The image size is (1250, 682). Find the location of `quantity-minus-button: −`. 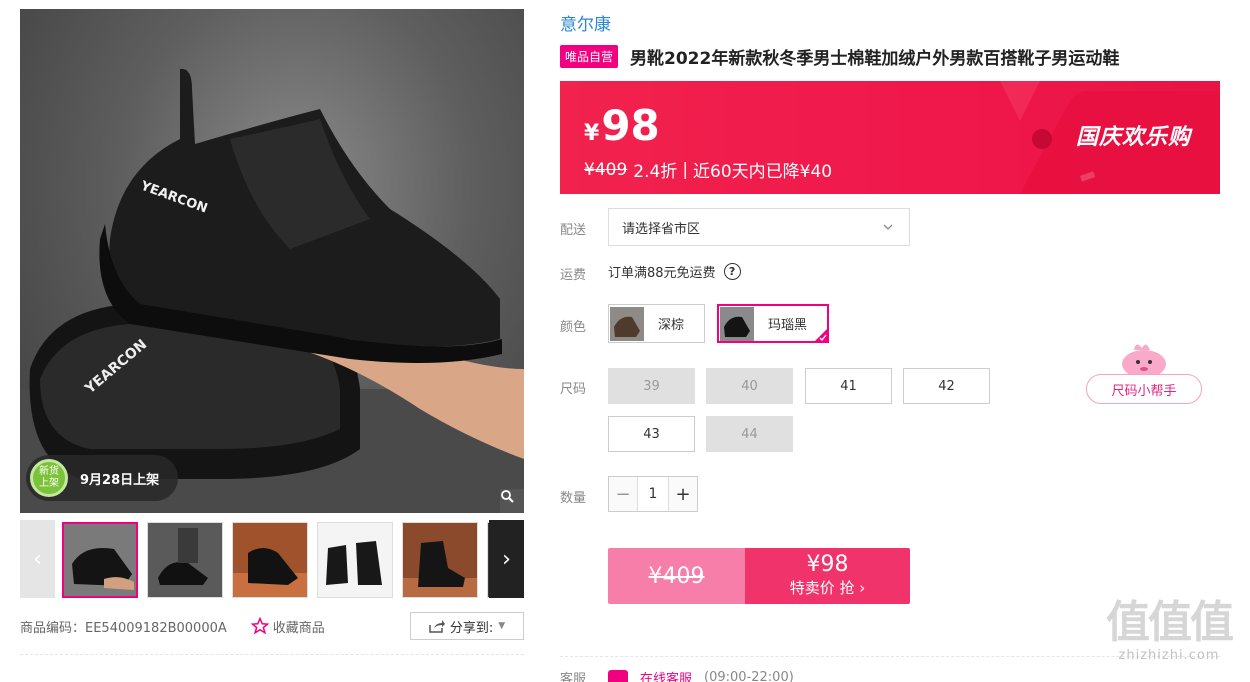

quantity-minus-button: − is located at coordinates (623, 494).